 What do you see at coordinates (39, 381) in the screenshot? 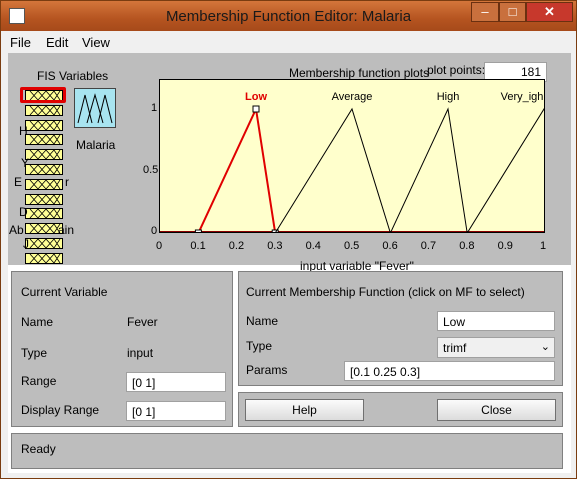
I see `range-label: Range` at bounding box center [39, 381].